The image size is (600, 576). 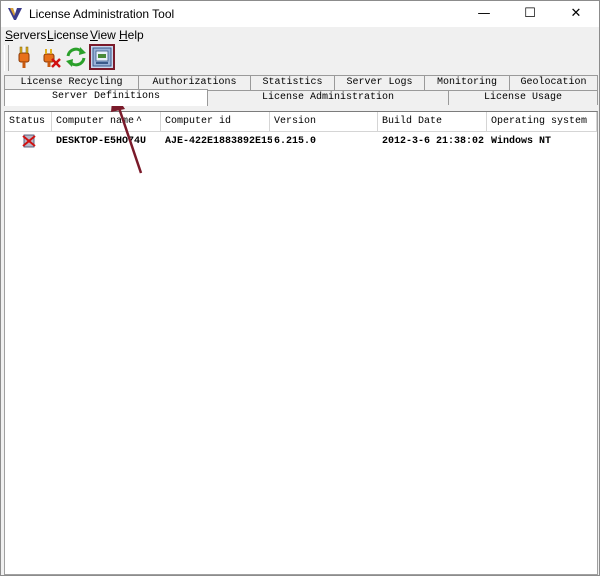 What do you see at coordinates (71, 35) in the screenshot?
I see `menu-license-label: icense` at bounding box center [71, 35].